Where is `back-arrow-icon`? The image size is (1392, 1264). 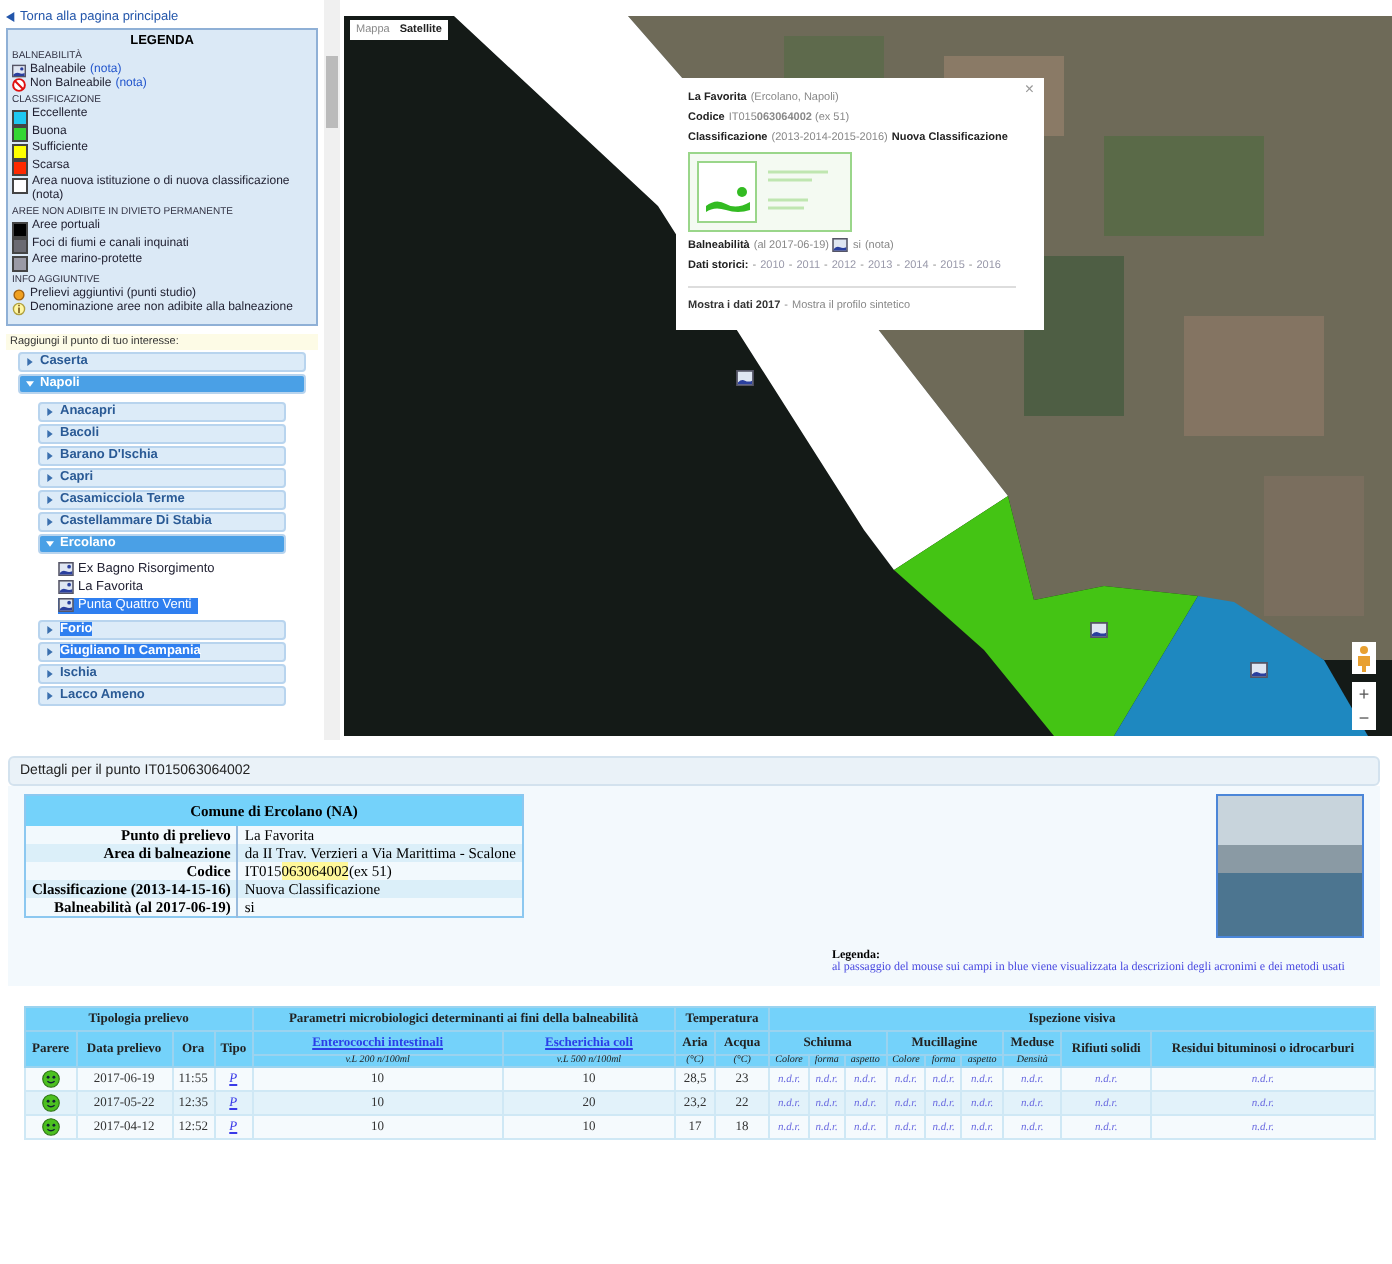
back-arrow-icon is located at coordinates (11, 17).